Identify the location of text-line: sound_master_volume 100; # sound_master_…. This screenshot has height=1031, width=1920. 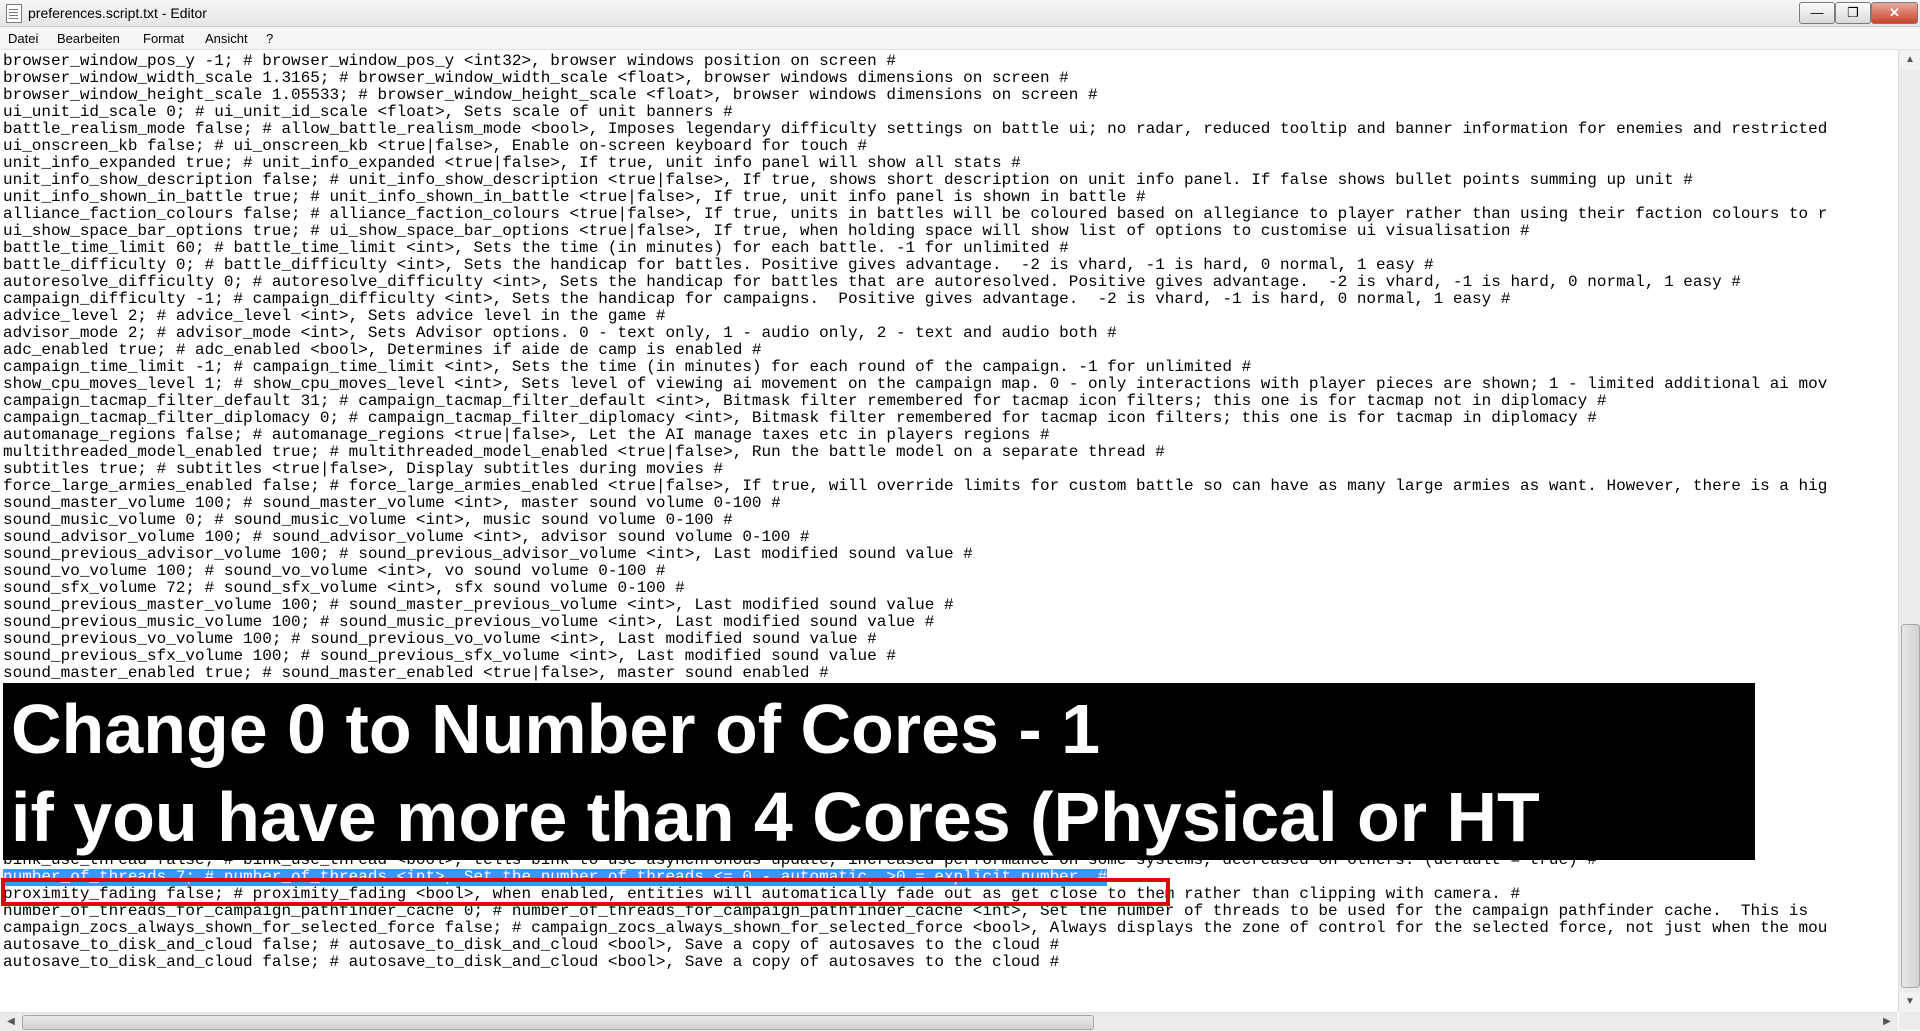
(392, 503).